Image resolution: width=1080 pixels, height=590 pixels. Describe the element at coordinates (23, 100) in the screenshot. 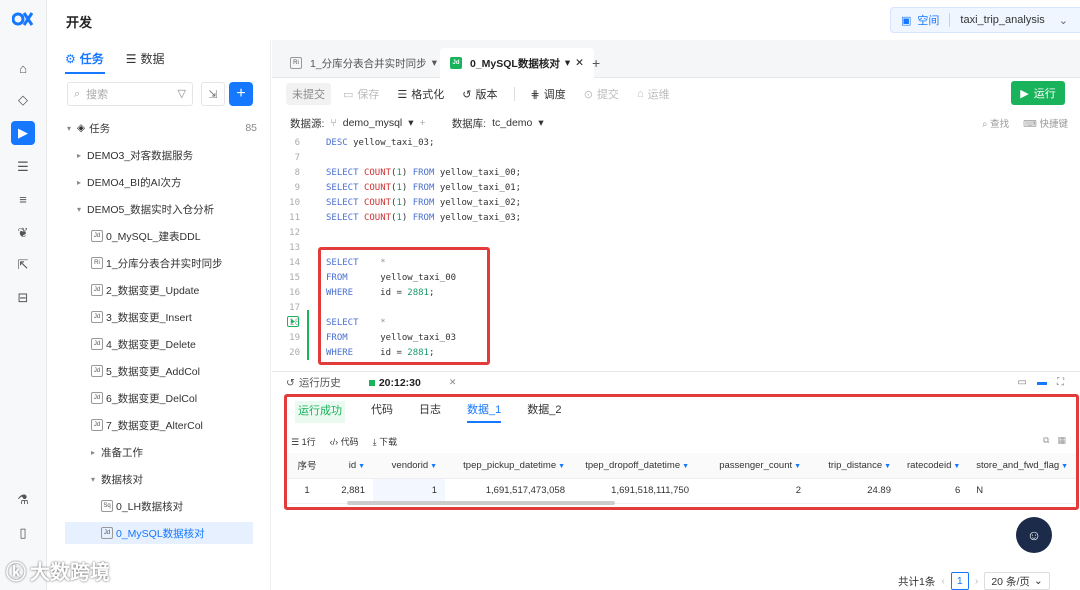

I see `cube-icon: ◇` at that location.